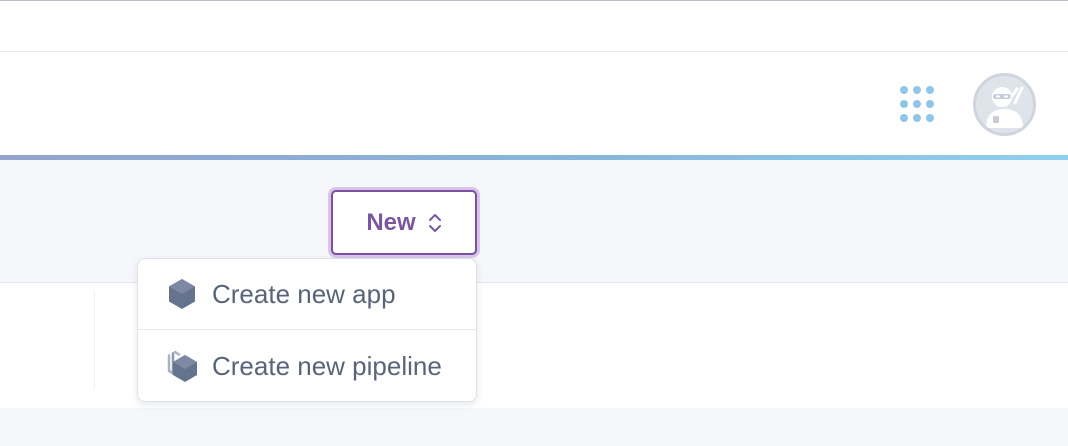  What do you see at coordinates (391, 222) in the screenshot?
I see `new-button-label: New` at bounding box center [391, 222].